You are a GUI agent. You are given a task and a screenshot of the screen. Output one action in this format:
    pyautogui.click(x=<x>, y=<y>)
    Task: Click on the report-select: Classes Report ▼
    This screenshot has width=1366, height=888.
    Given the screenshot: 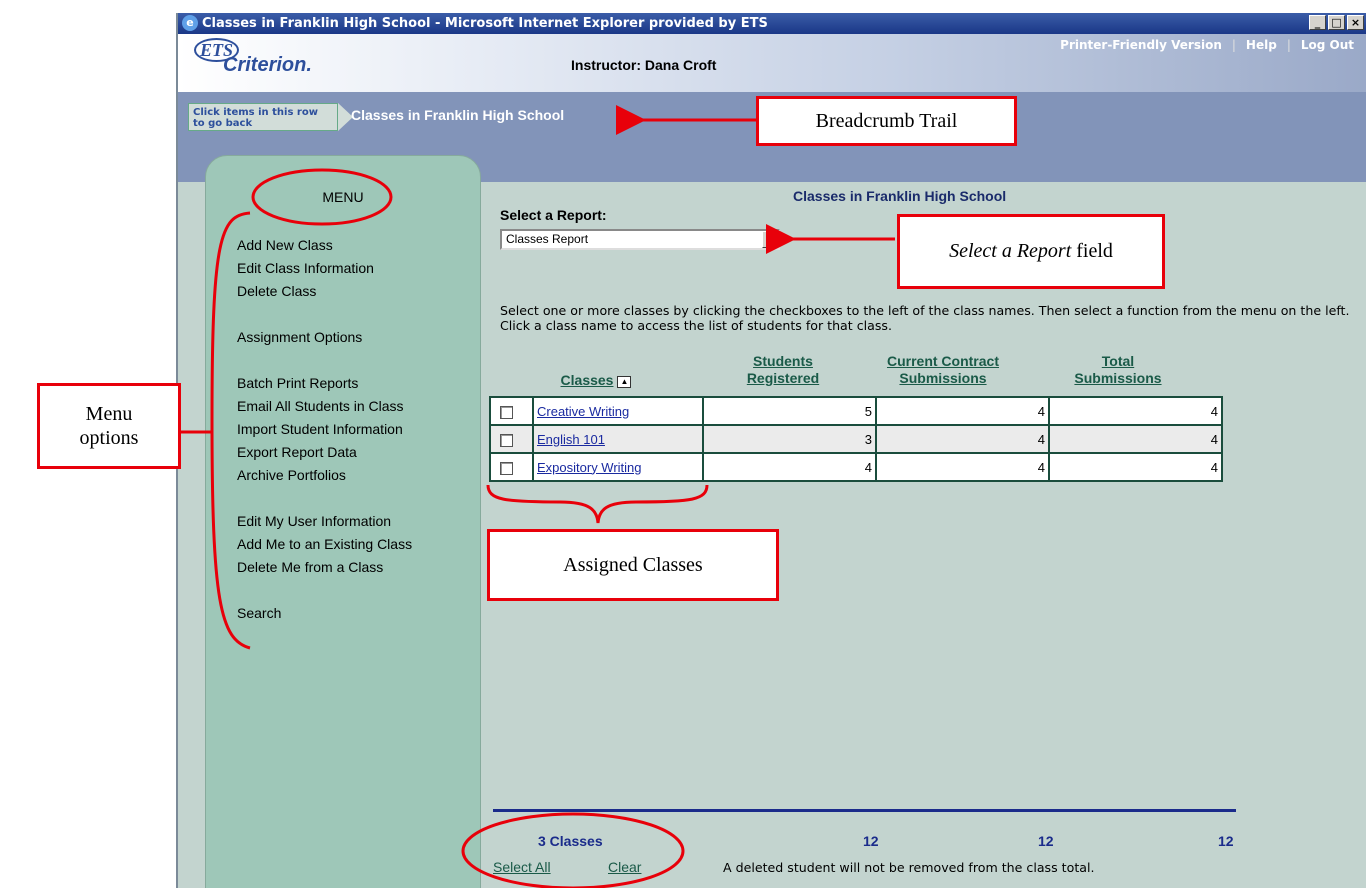 What is the action you would take?
    pyautogui.click(x=640, y=239)
    